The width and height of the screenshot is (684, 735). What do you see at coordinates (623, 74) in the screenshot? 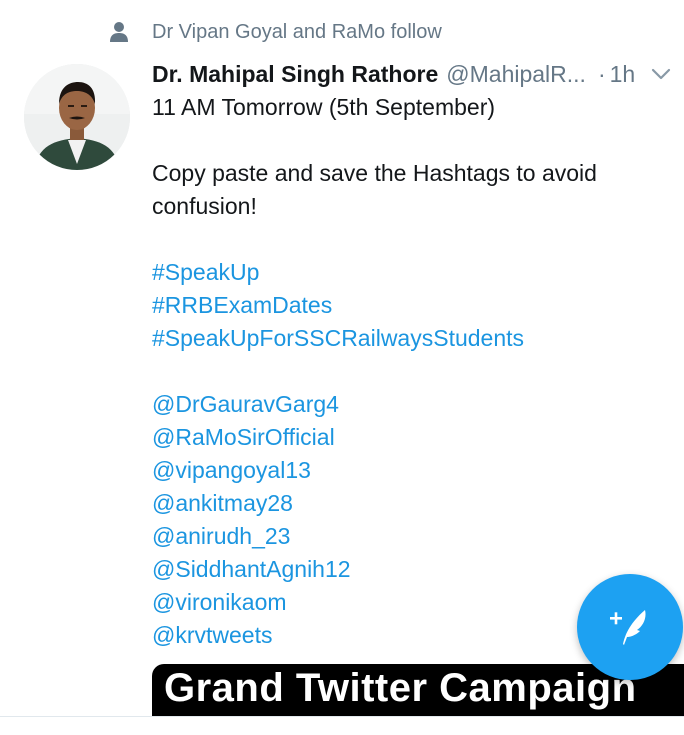
I see `tweet-timestamp: 1h` at bounding box center [623, 74].